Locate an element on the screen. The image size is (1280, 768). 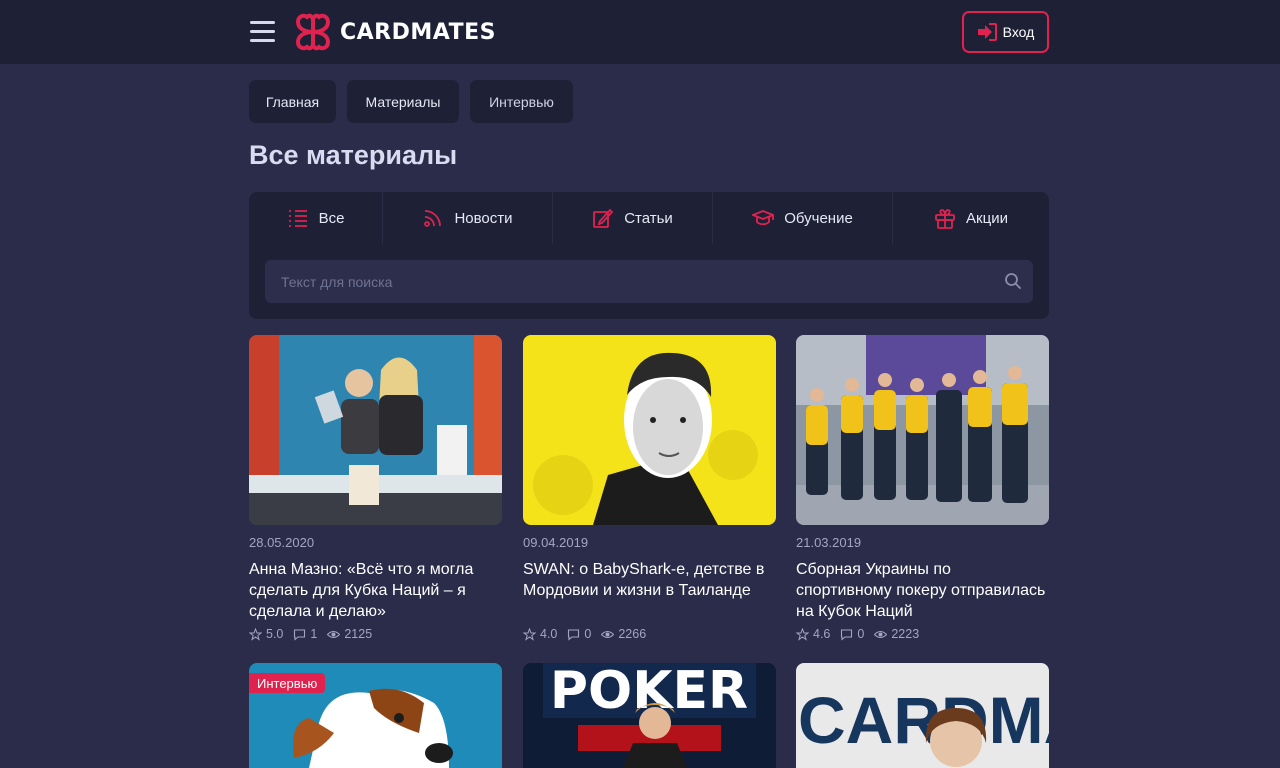
search-input is located at coordinates (649, 281).